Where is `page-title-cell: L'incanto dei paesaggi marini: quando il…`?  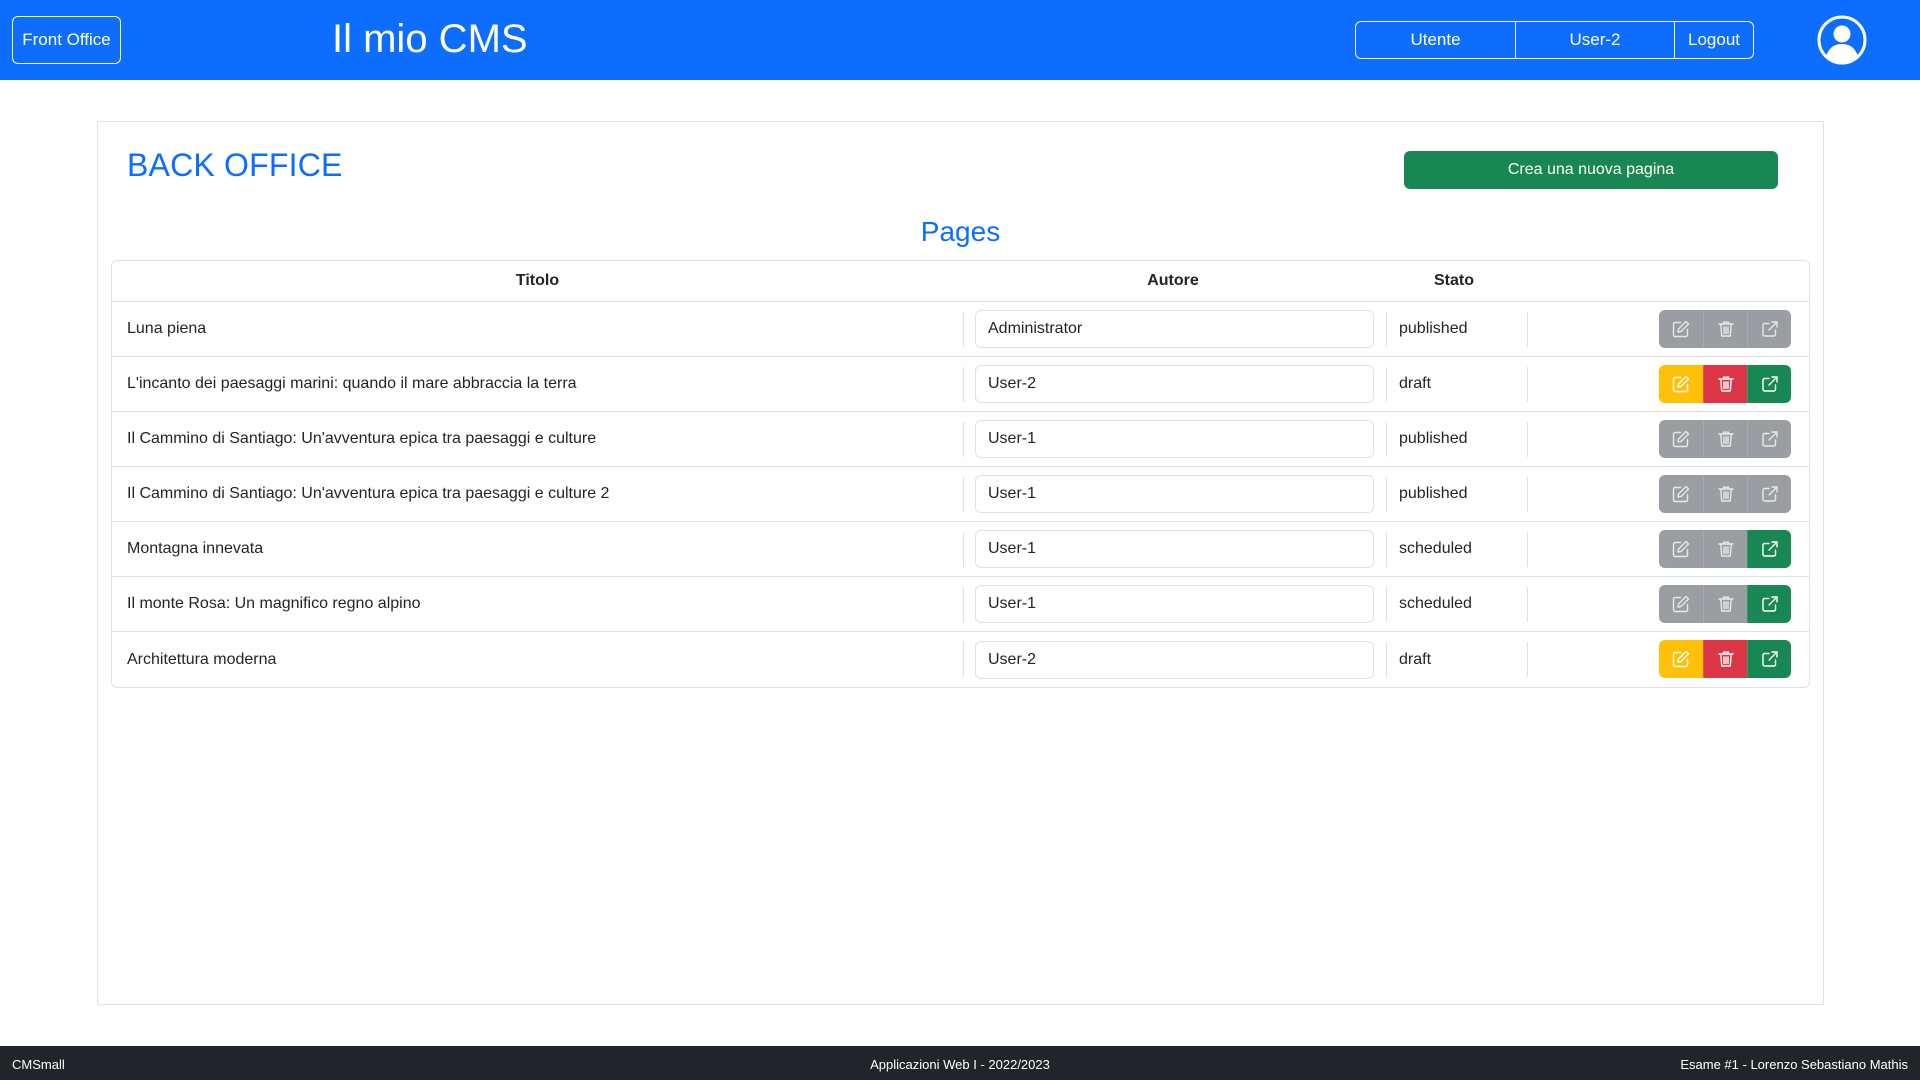
page-title-cell: L'incanto dei paesaggi marini: quando il… is located at coordinates (538, 384).